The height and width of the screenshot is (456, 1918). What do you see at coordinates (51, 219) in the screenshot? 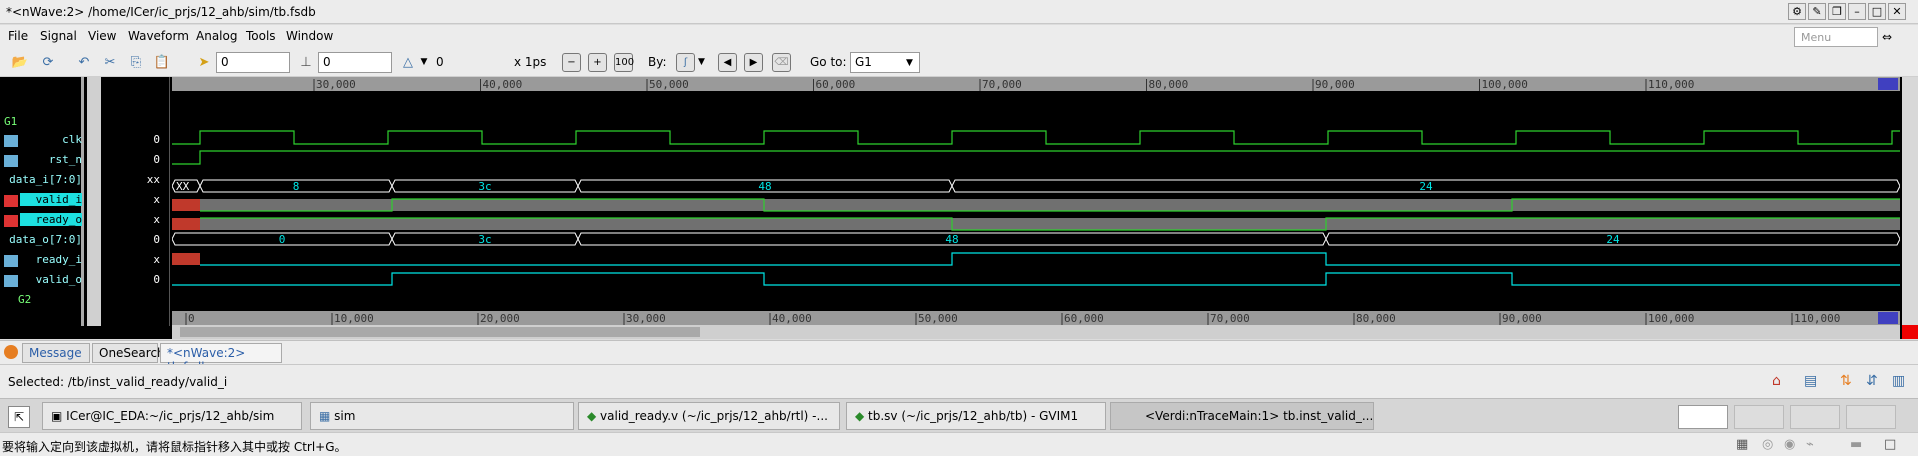
I see `signal-name-ready-o: ready_o` at bounding box center [51, 219].